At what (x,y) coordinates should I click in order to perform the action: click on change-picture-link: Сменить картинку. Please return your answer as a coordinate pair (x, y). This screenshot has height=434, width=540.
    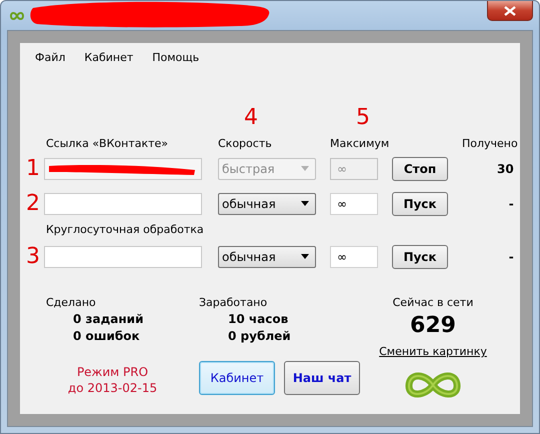
    Looking at the image, I should click on (433, 351).